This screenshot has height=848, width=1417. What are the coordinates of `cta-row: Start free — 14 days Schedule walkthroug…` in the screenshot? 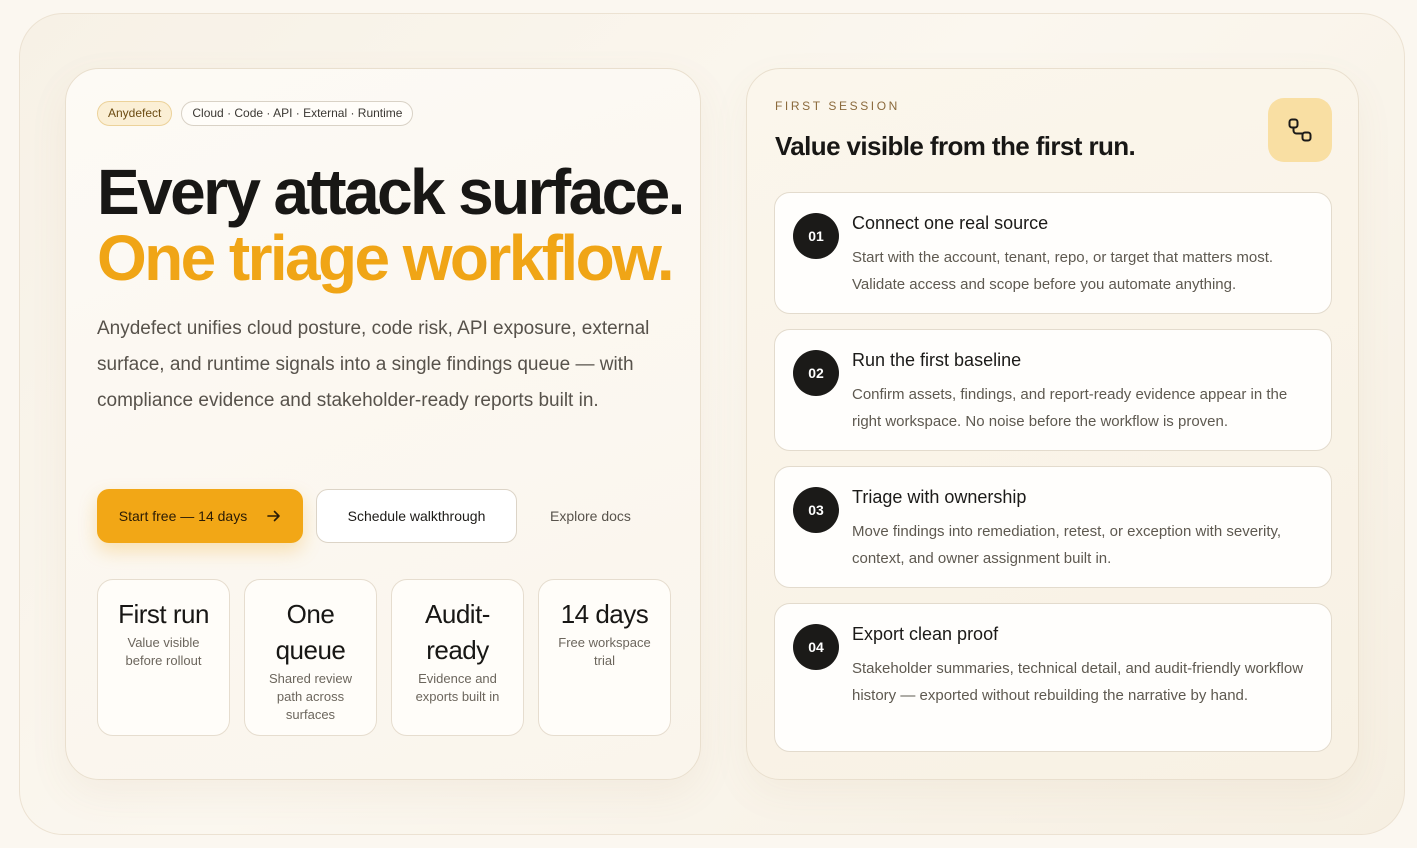 It's located at (364, 516).